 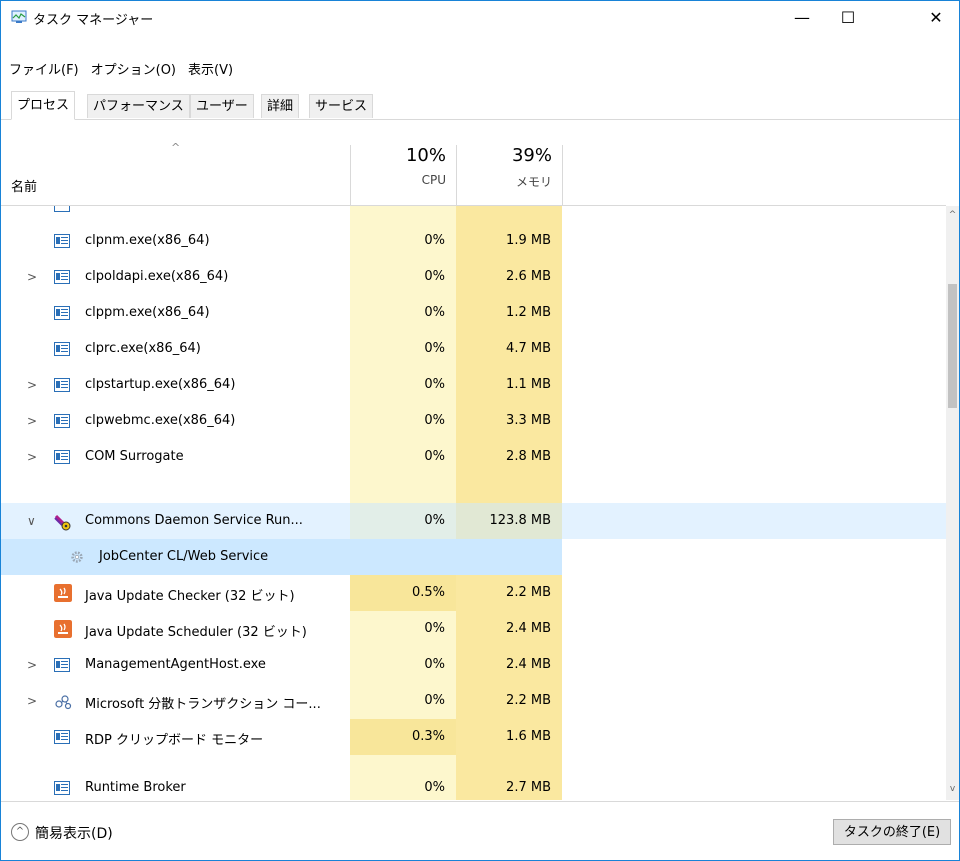 I want to click on vertical-scrollbar: ^ v, so click(x=952, y=503).